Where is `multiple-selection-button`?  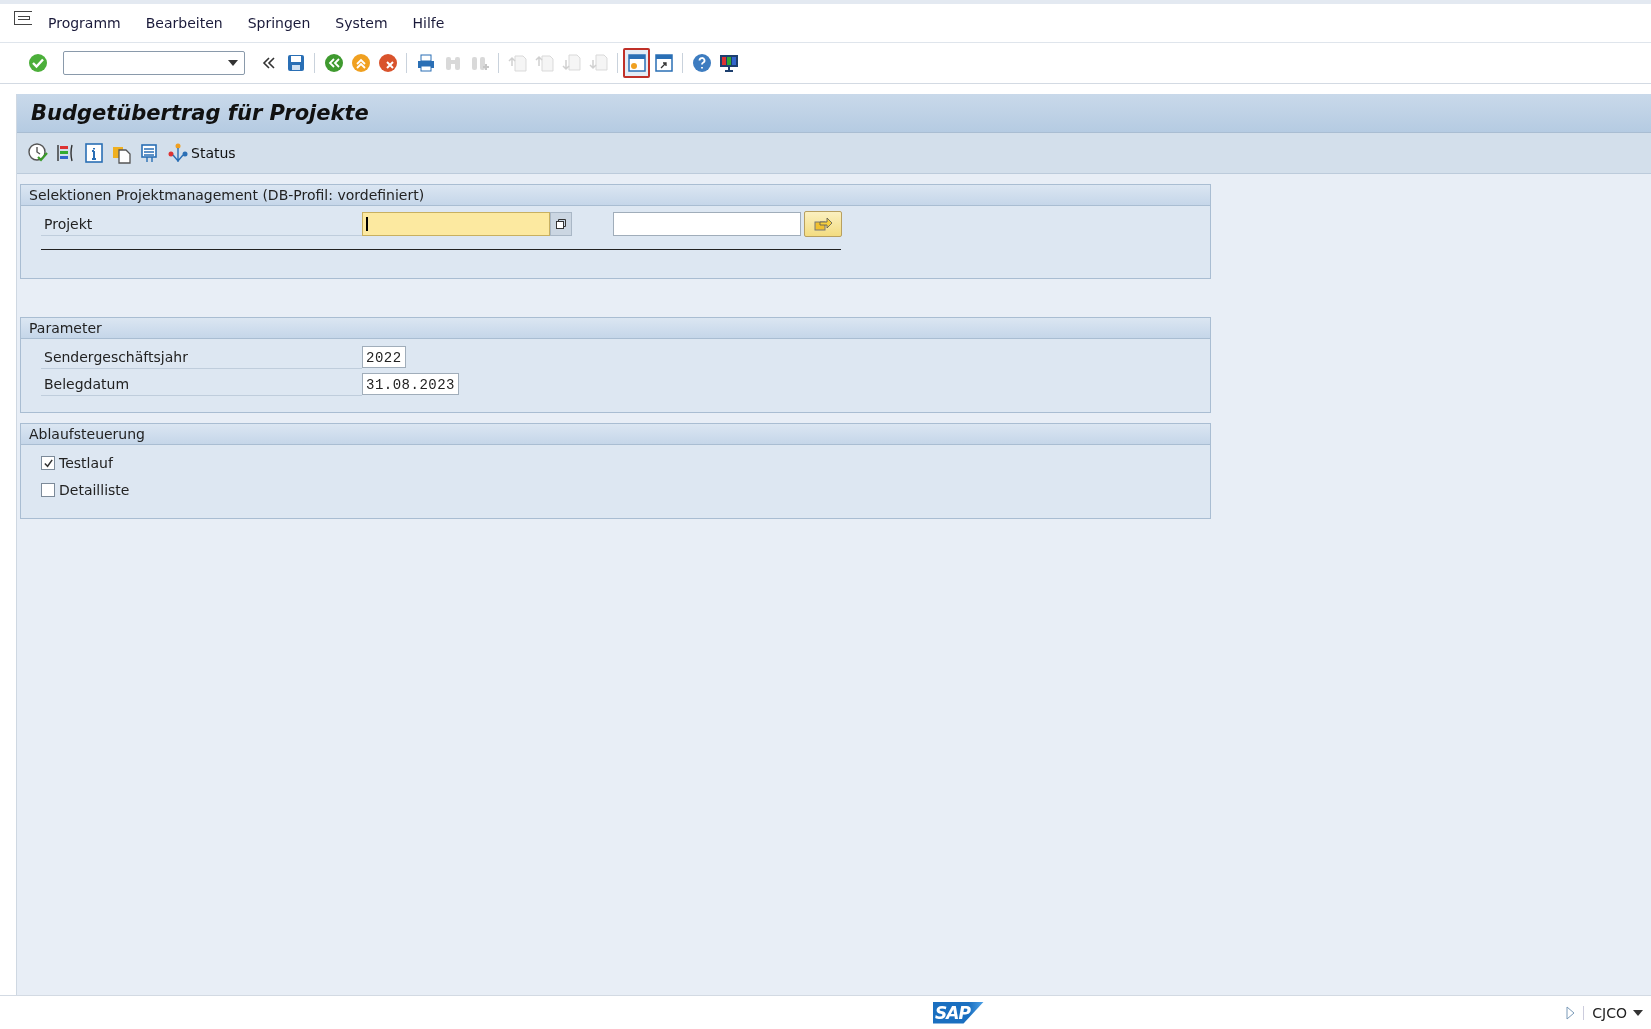 multiple-selection-button is located at coordinates (823, 224).